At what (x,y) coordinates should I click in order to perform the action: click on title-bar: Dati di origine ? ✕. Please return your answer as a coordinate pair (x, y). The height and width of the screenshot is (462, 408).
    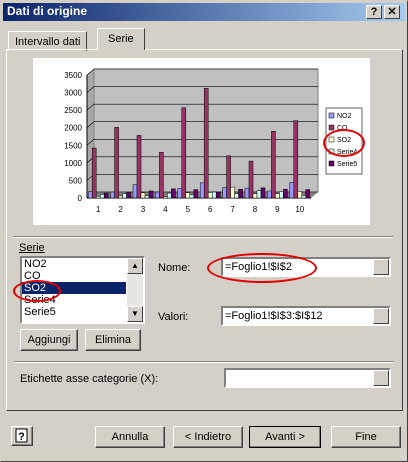
    Looking at the image, I should click on (204, 12).